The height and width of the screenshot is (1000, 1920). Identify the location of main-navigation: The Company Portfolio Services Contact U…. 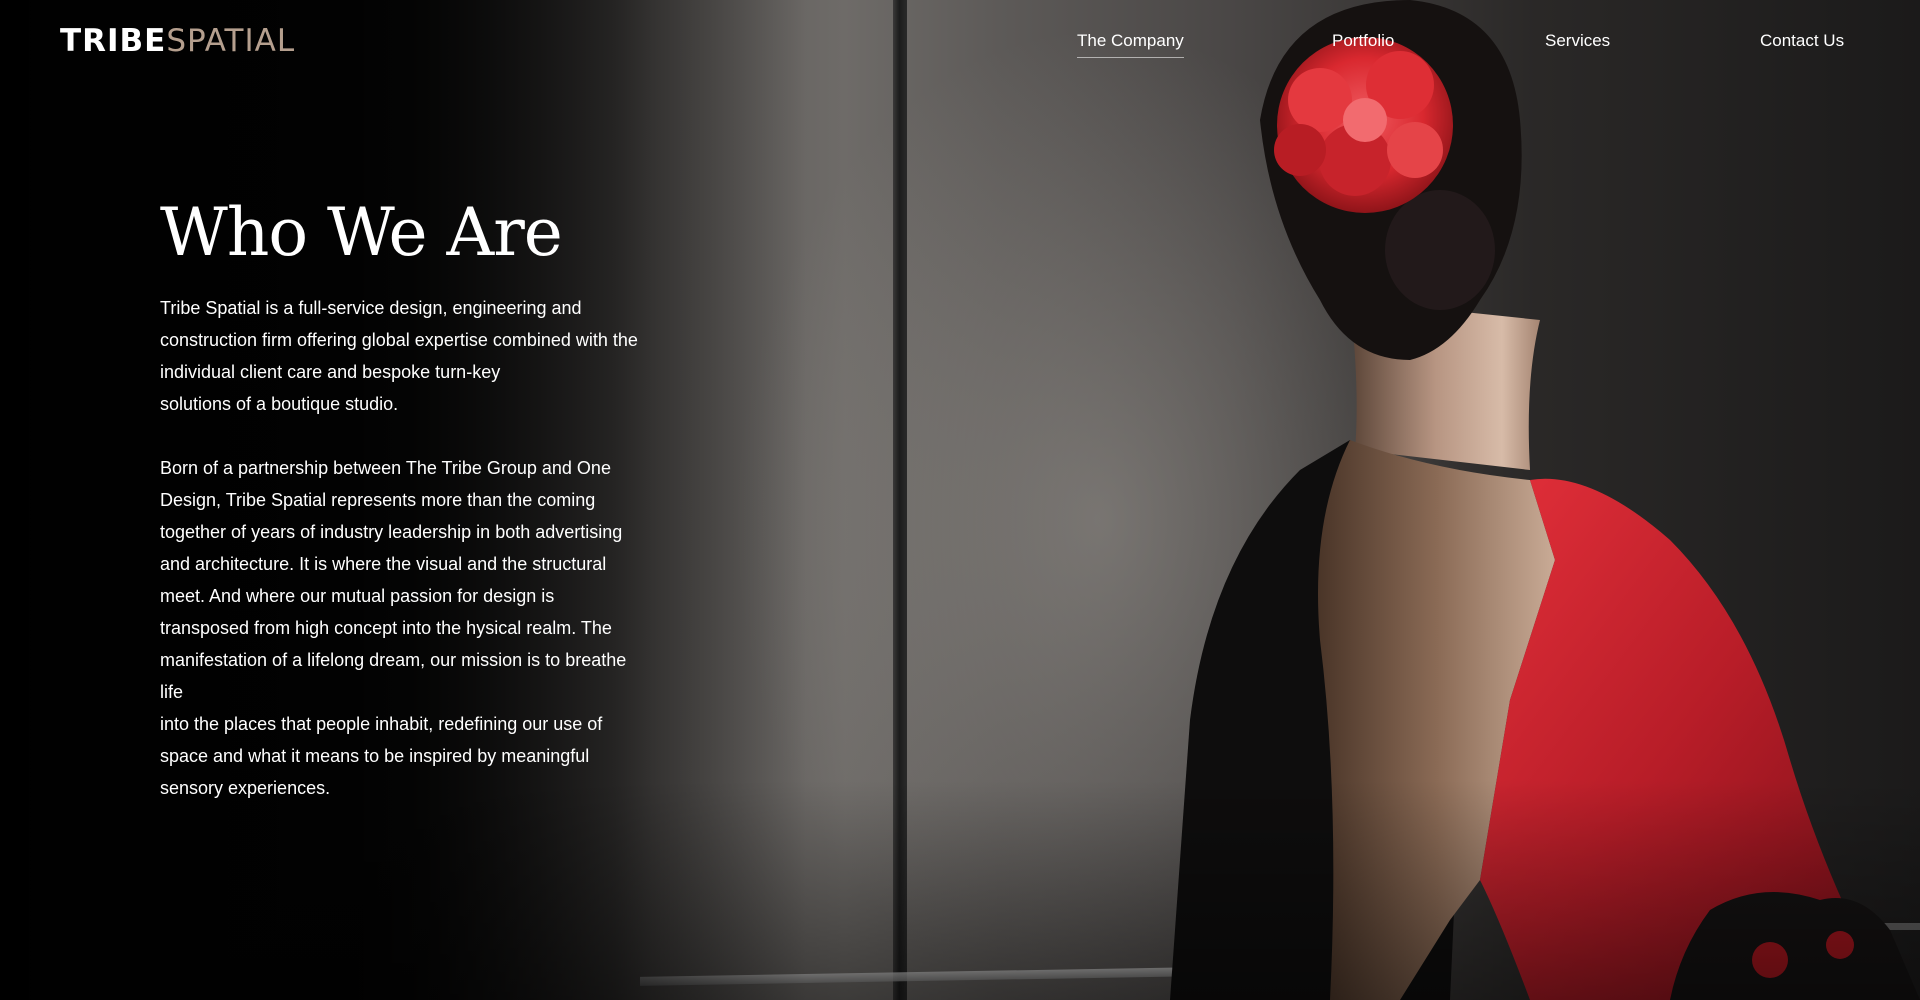
(960, 45).